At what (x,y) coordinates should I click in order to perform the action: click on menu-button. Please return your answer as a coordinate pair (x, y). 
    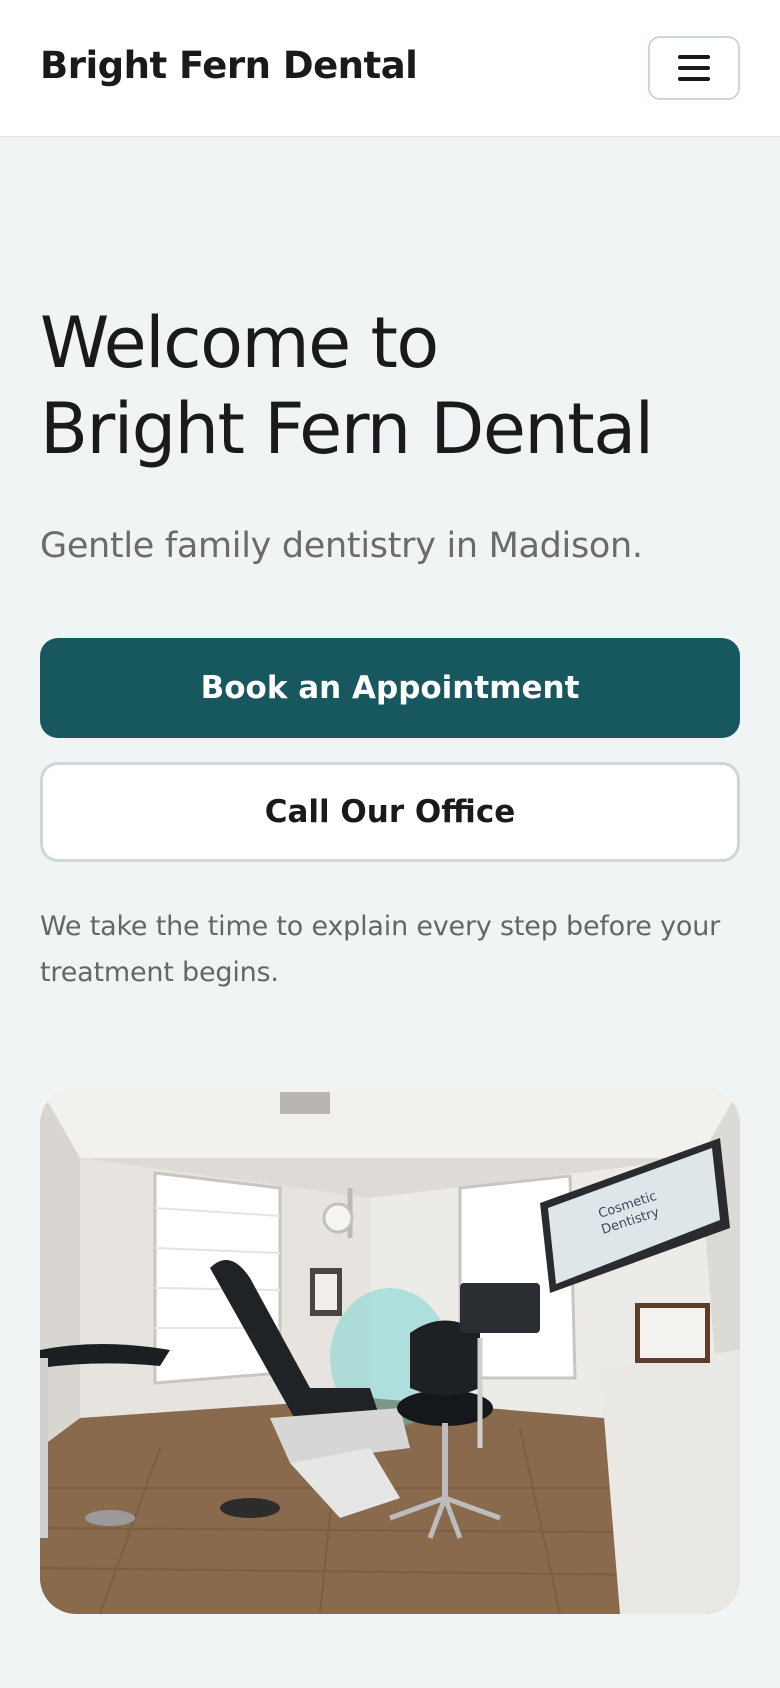
    Looking at the image, I should click on (694, 68).